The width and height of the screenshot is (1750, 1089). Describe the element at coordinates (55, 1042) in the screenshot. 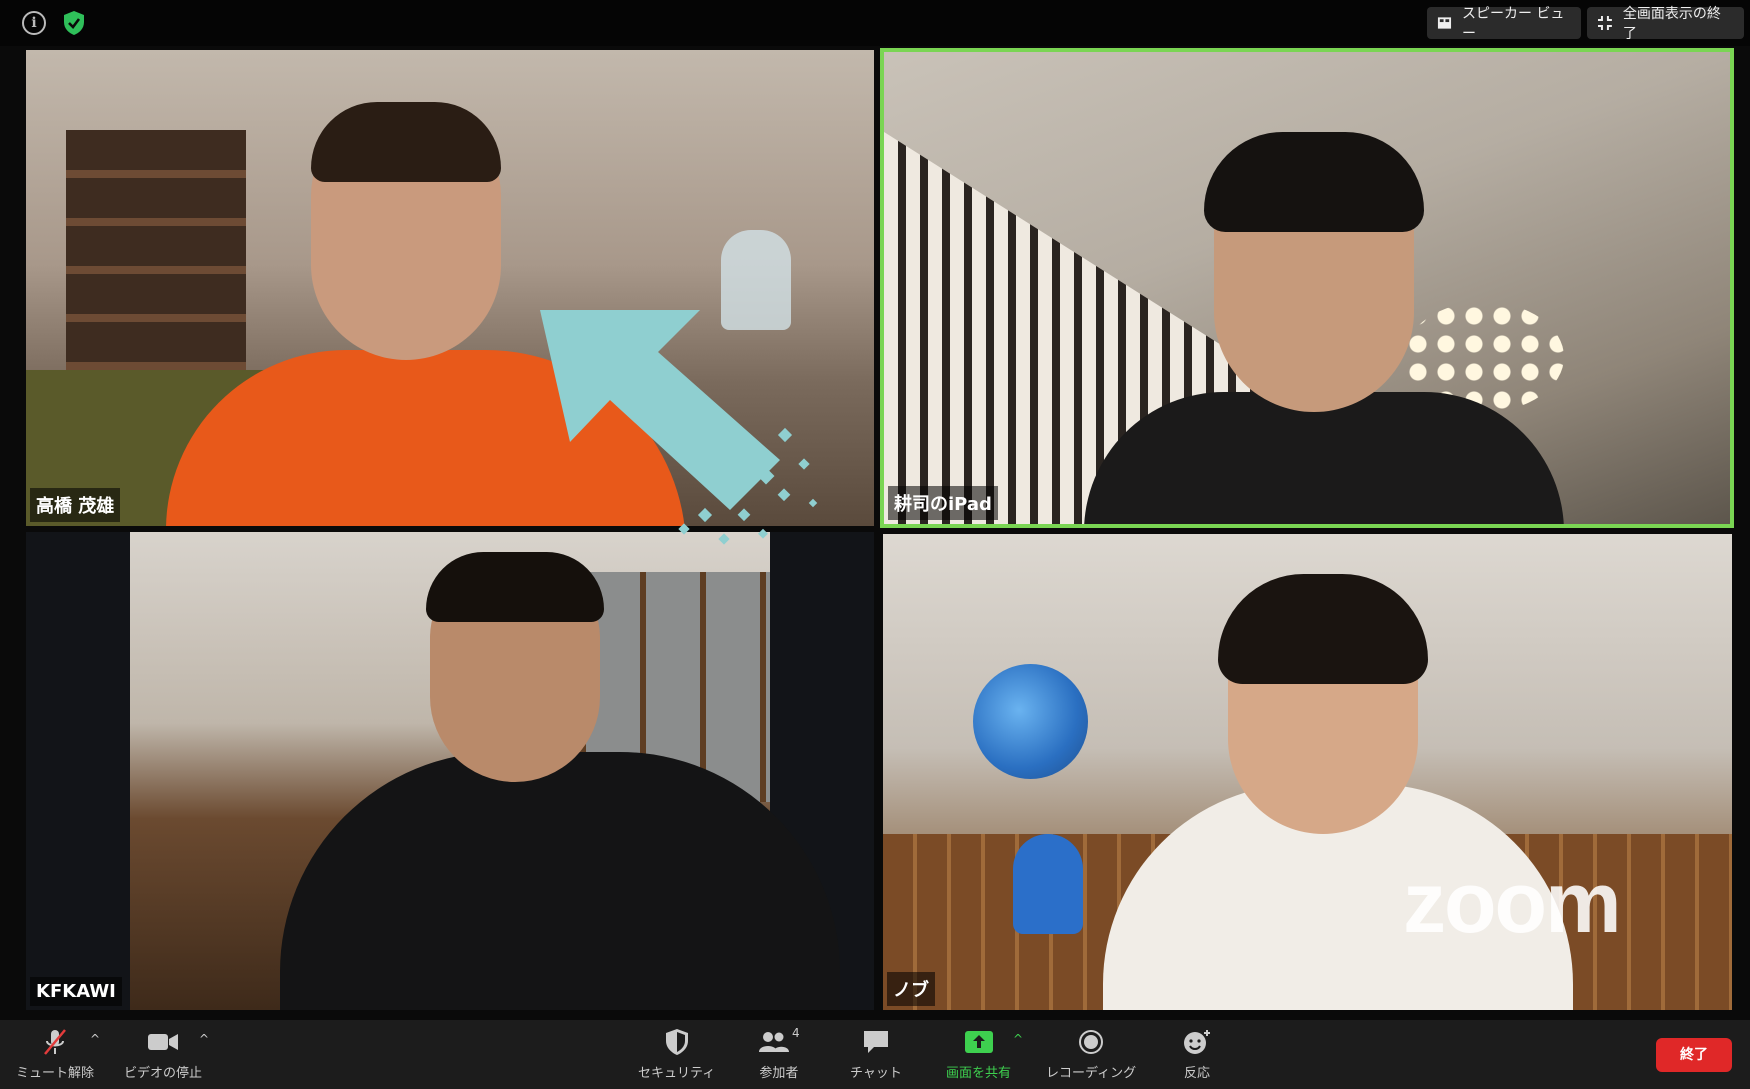

I see `mic-muted-icon` at that location.